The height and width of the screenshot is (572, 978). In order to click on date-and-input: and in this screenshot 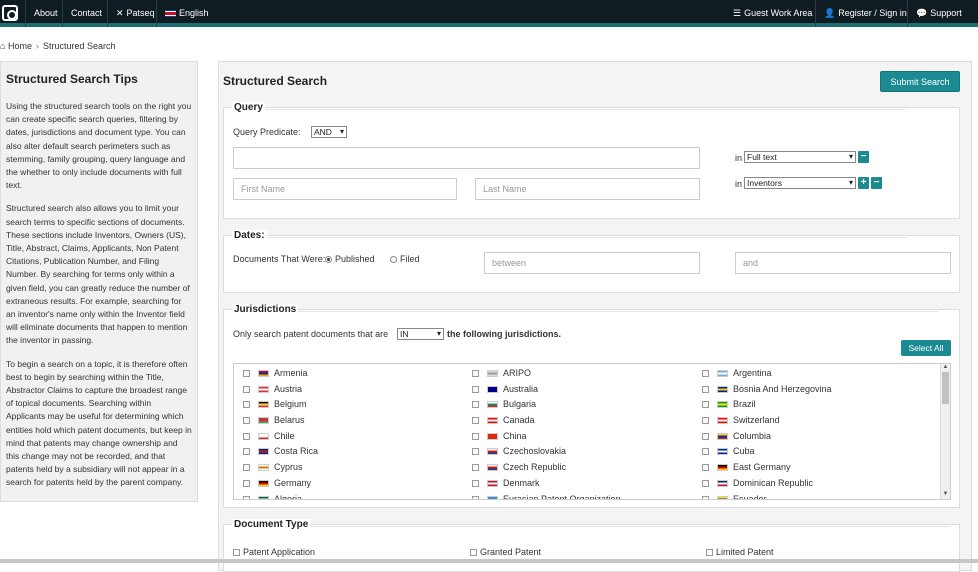, I will do `click(843, 263)`.